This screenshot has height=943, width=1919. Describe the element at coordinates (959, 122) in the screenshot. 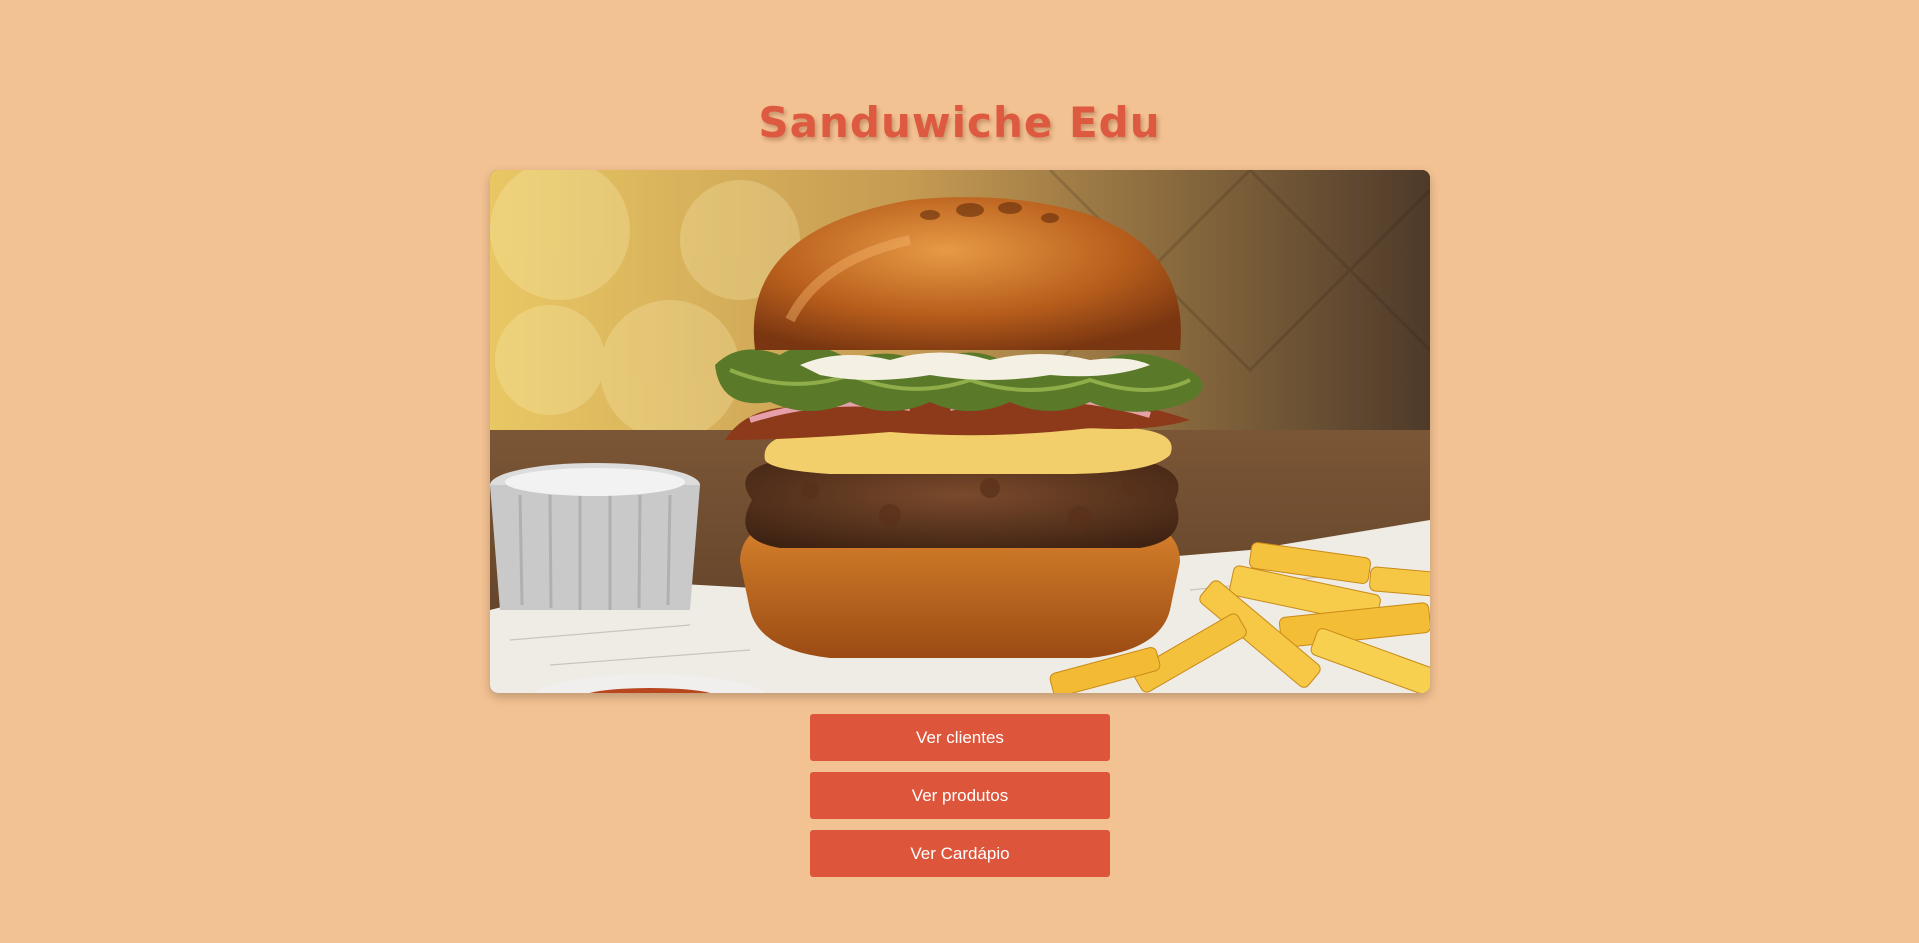

I see `page-title: Sanduwiche Edu` at that location.